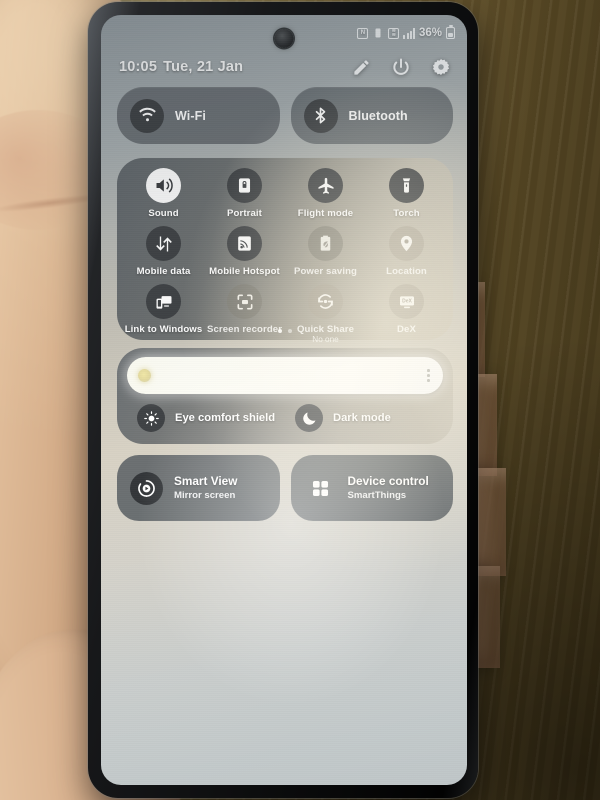 The height and width of the screenshot is (800, 600). Describe the element at coordinates (285, 67) in the screenshot. I see `quick-panel-header: 10:05 Tue, 21 Jan` at that location.